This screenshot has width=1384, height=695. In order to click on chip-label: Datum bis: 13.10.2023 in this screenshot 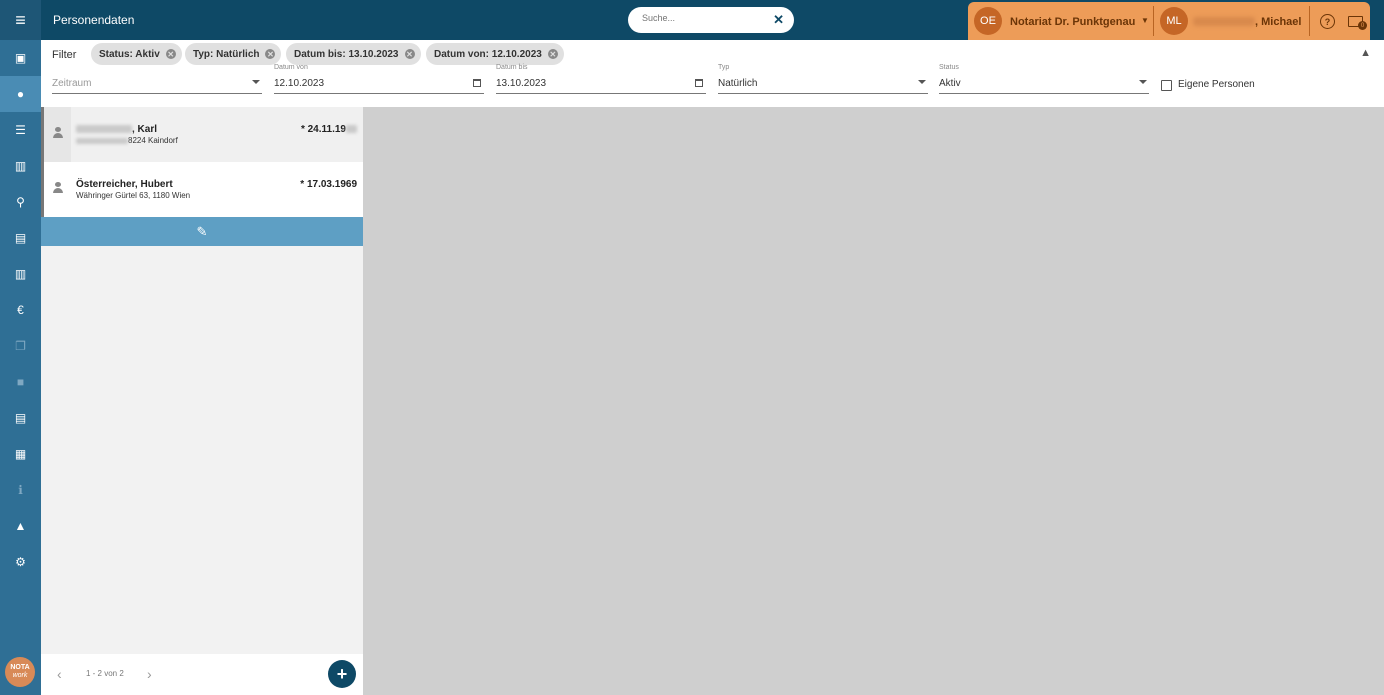, I will do `click(346, 54)`.